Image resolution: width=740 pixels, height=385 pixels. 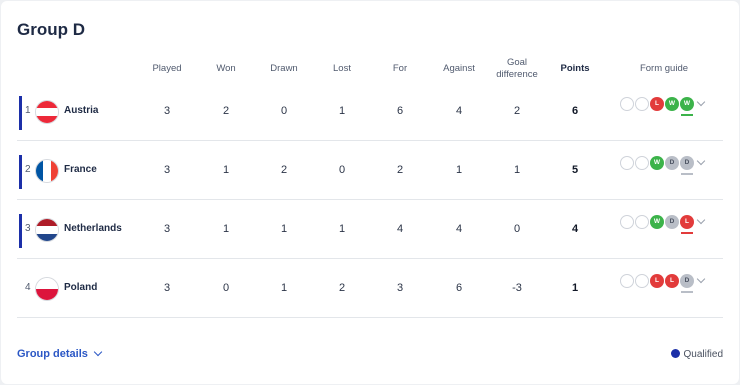 I want to click on qualified-legend: Qualified, so click(x=696, y=354).